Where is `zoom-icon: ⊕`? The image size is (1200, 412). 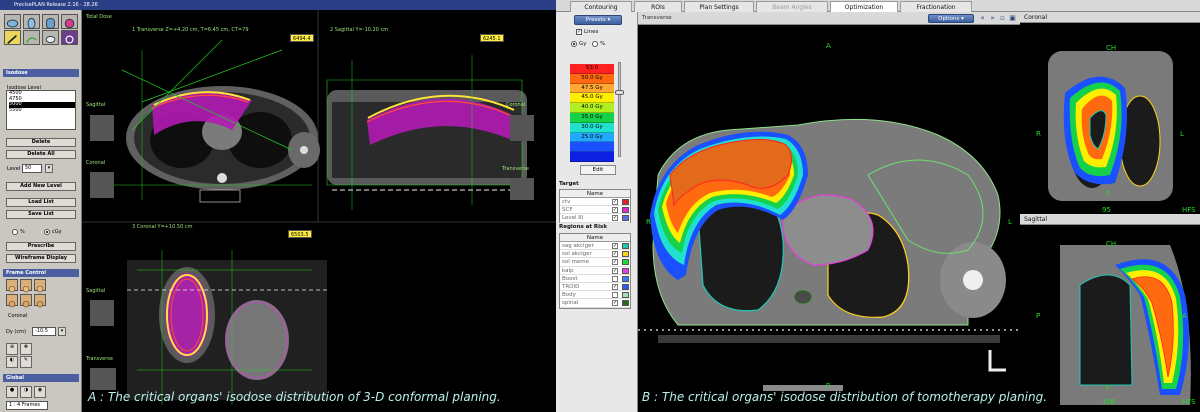 zoom-icon: ⊕ is located at coordinates (12, 349).